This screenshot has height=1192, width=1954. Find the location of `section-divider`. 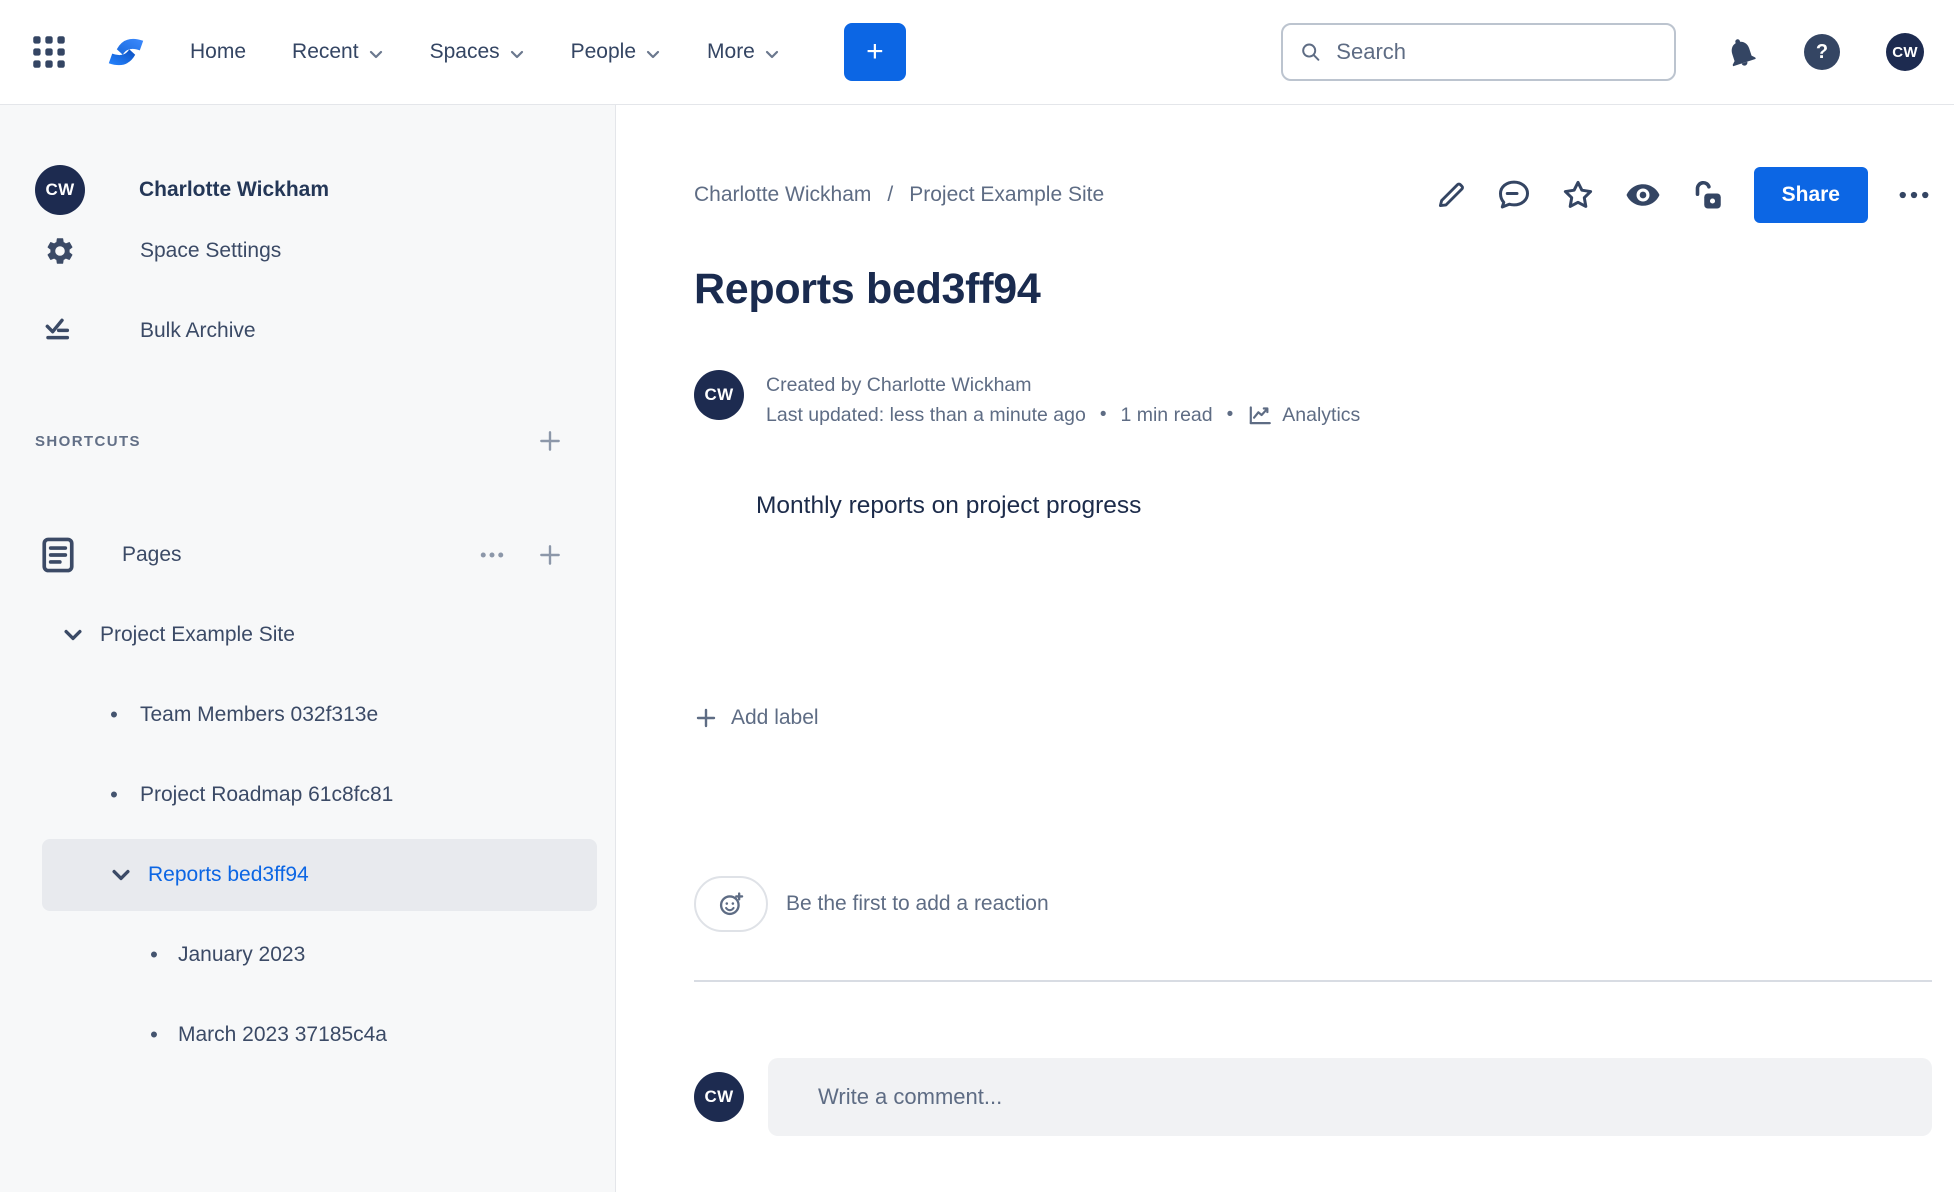

section-divider is located at coordinates (1313, 981).